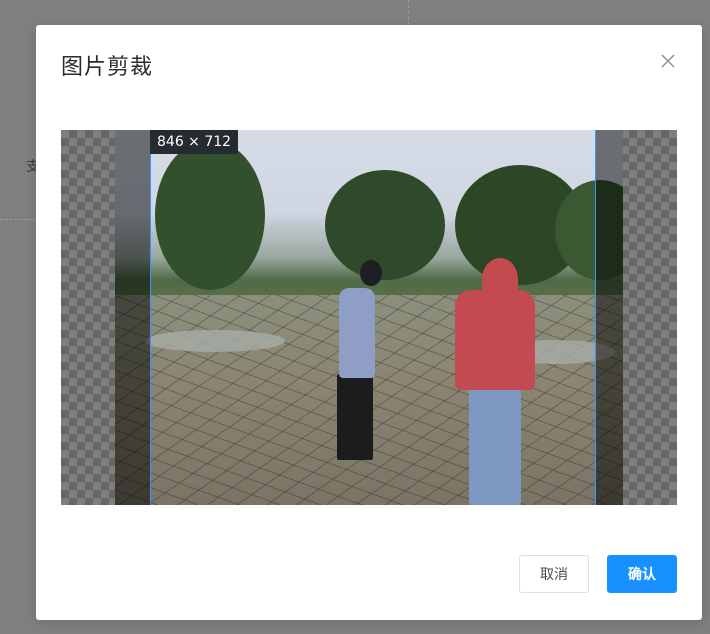 This screenshot has width=710, height=634. What do you see at coordinates (554, 574) in the screenshot?
I see `cancel-button: 取消` at bounding box center [554, 574].